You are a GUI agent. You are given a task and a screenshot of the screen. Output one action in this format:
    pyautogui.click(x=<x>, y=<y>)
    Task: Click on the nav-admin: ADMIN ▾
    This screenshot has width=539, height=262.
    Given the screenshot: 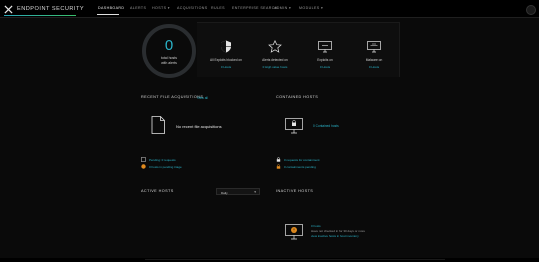 What is the action you would take?
    pyautogui.click(x=282, y=8)
    